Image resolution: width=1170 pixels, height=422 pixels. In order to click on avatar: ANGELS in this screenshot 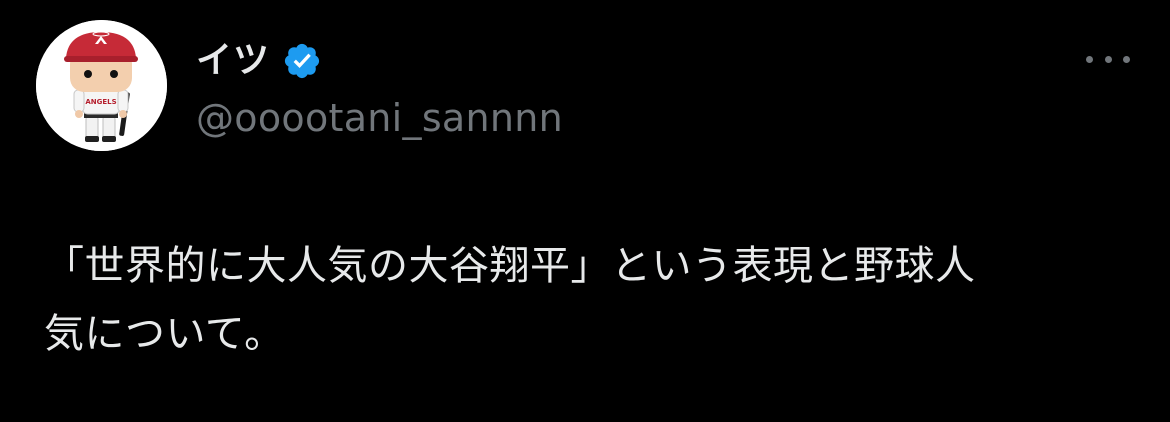, I will do `click(101, 85)`.